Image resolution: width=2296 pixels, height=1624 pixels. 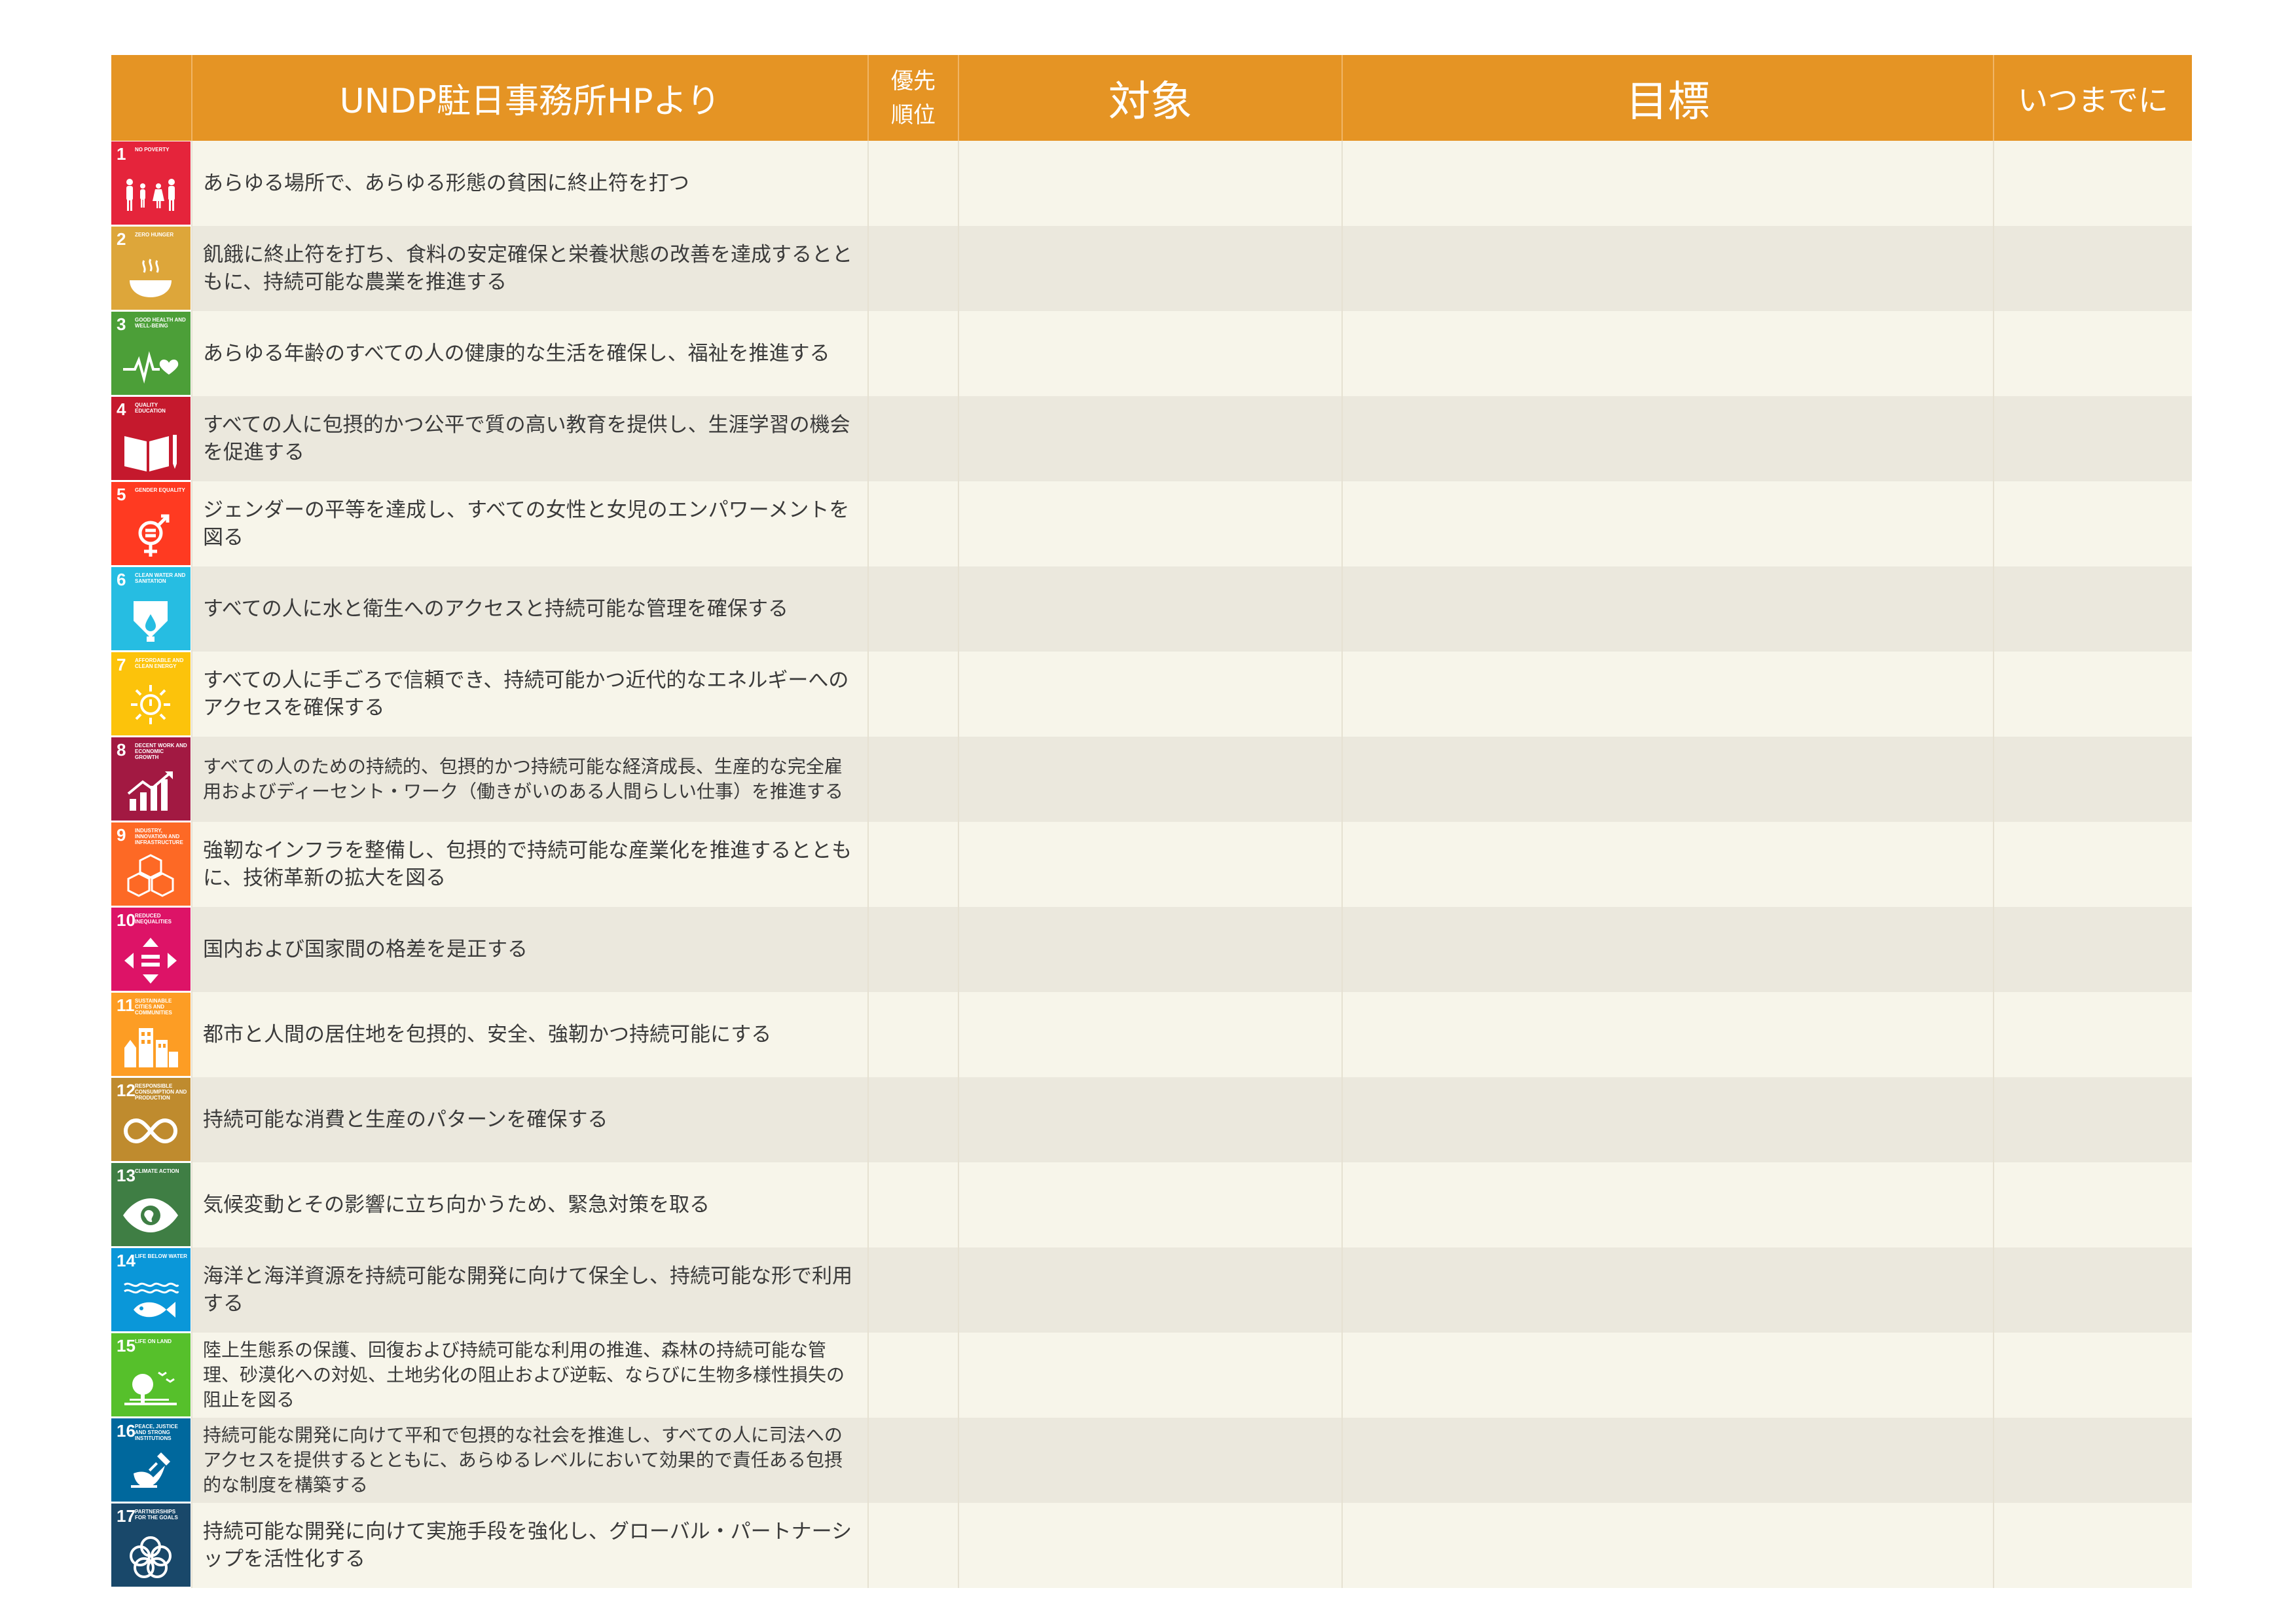 I want to click on sdg-goal-number: 10, so click(x=126, y=920).